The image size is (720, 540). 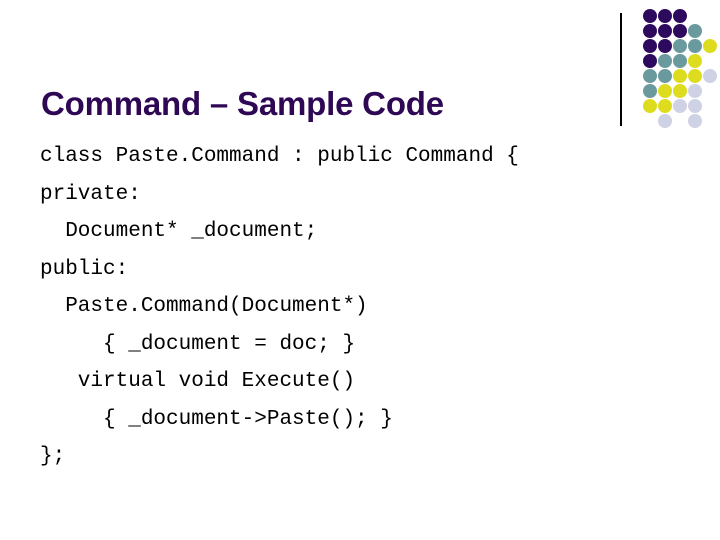 What do you see at coordinates (242, 104) in the screenshot?
I see `page-title: Command – Sample Code` at bounding box center [242, 104].